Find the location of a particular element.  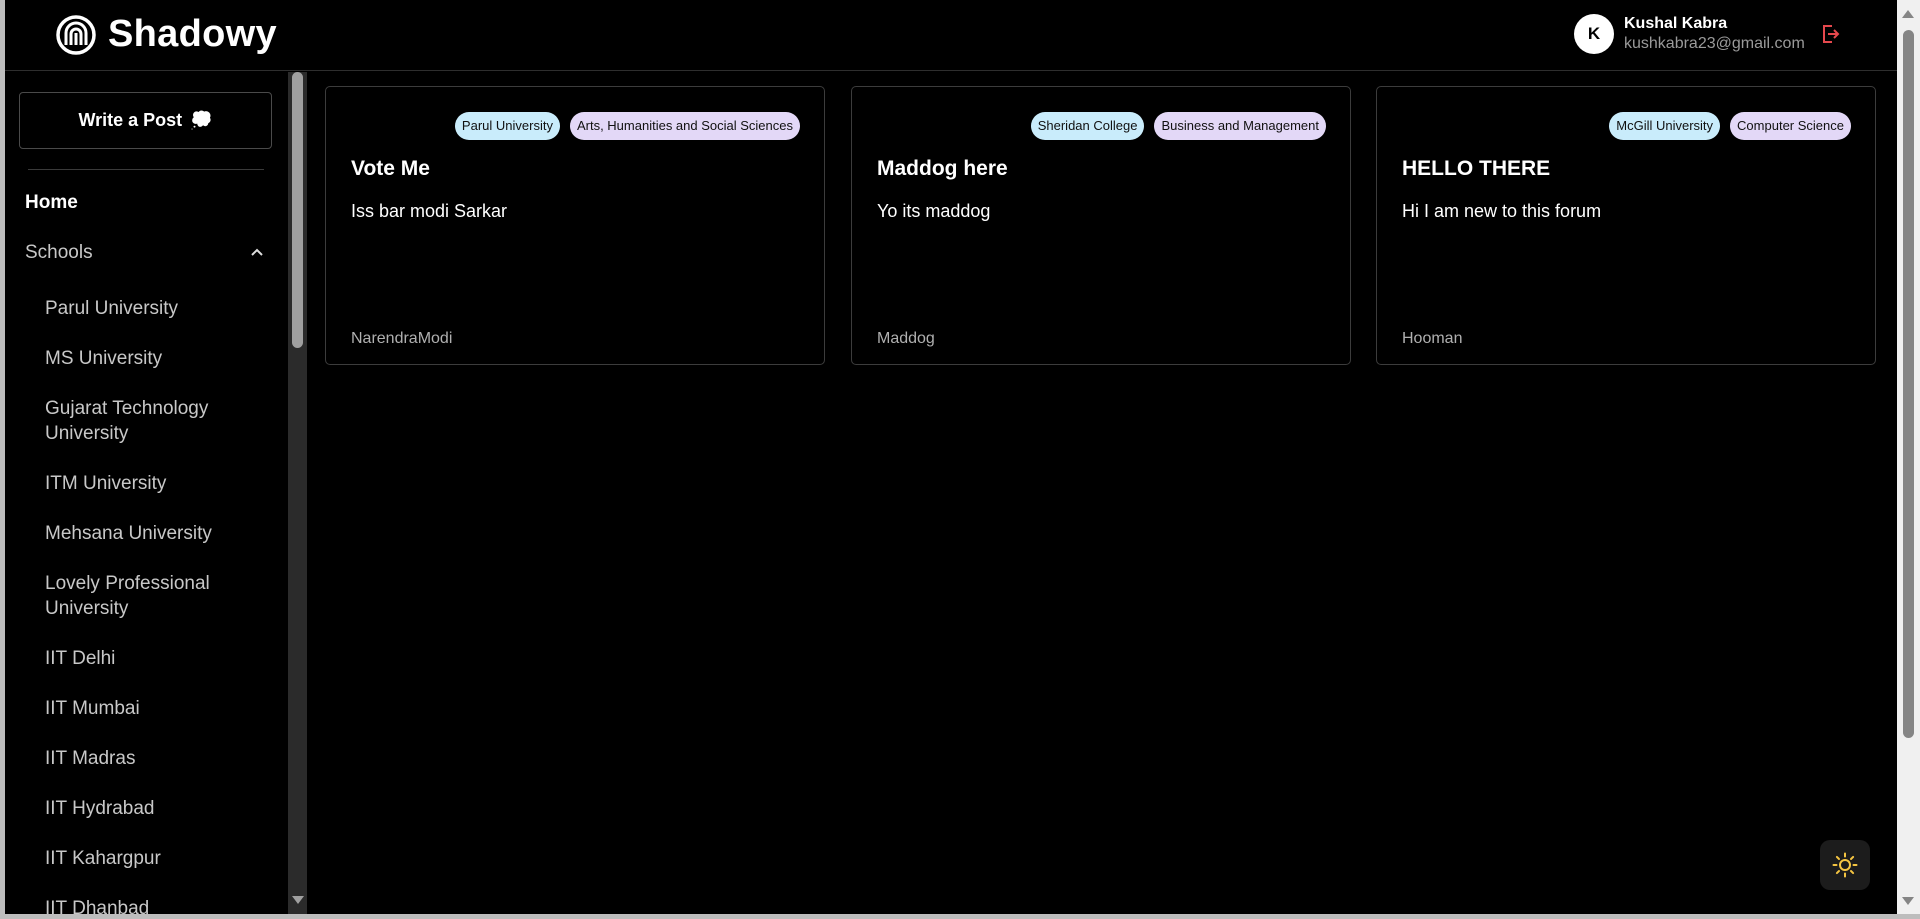

theme-toggle-button is located at coordinates (1845, 865).